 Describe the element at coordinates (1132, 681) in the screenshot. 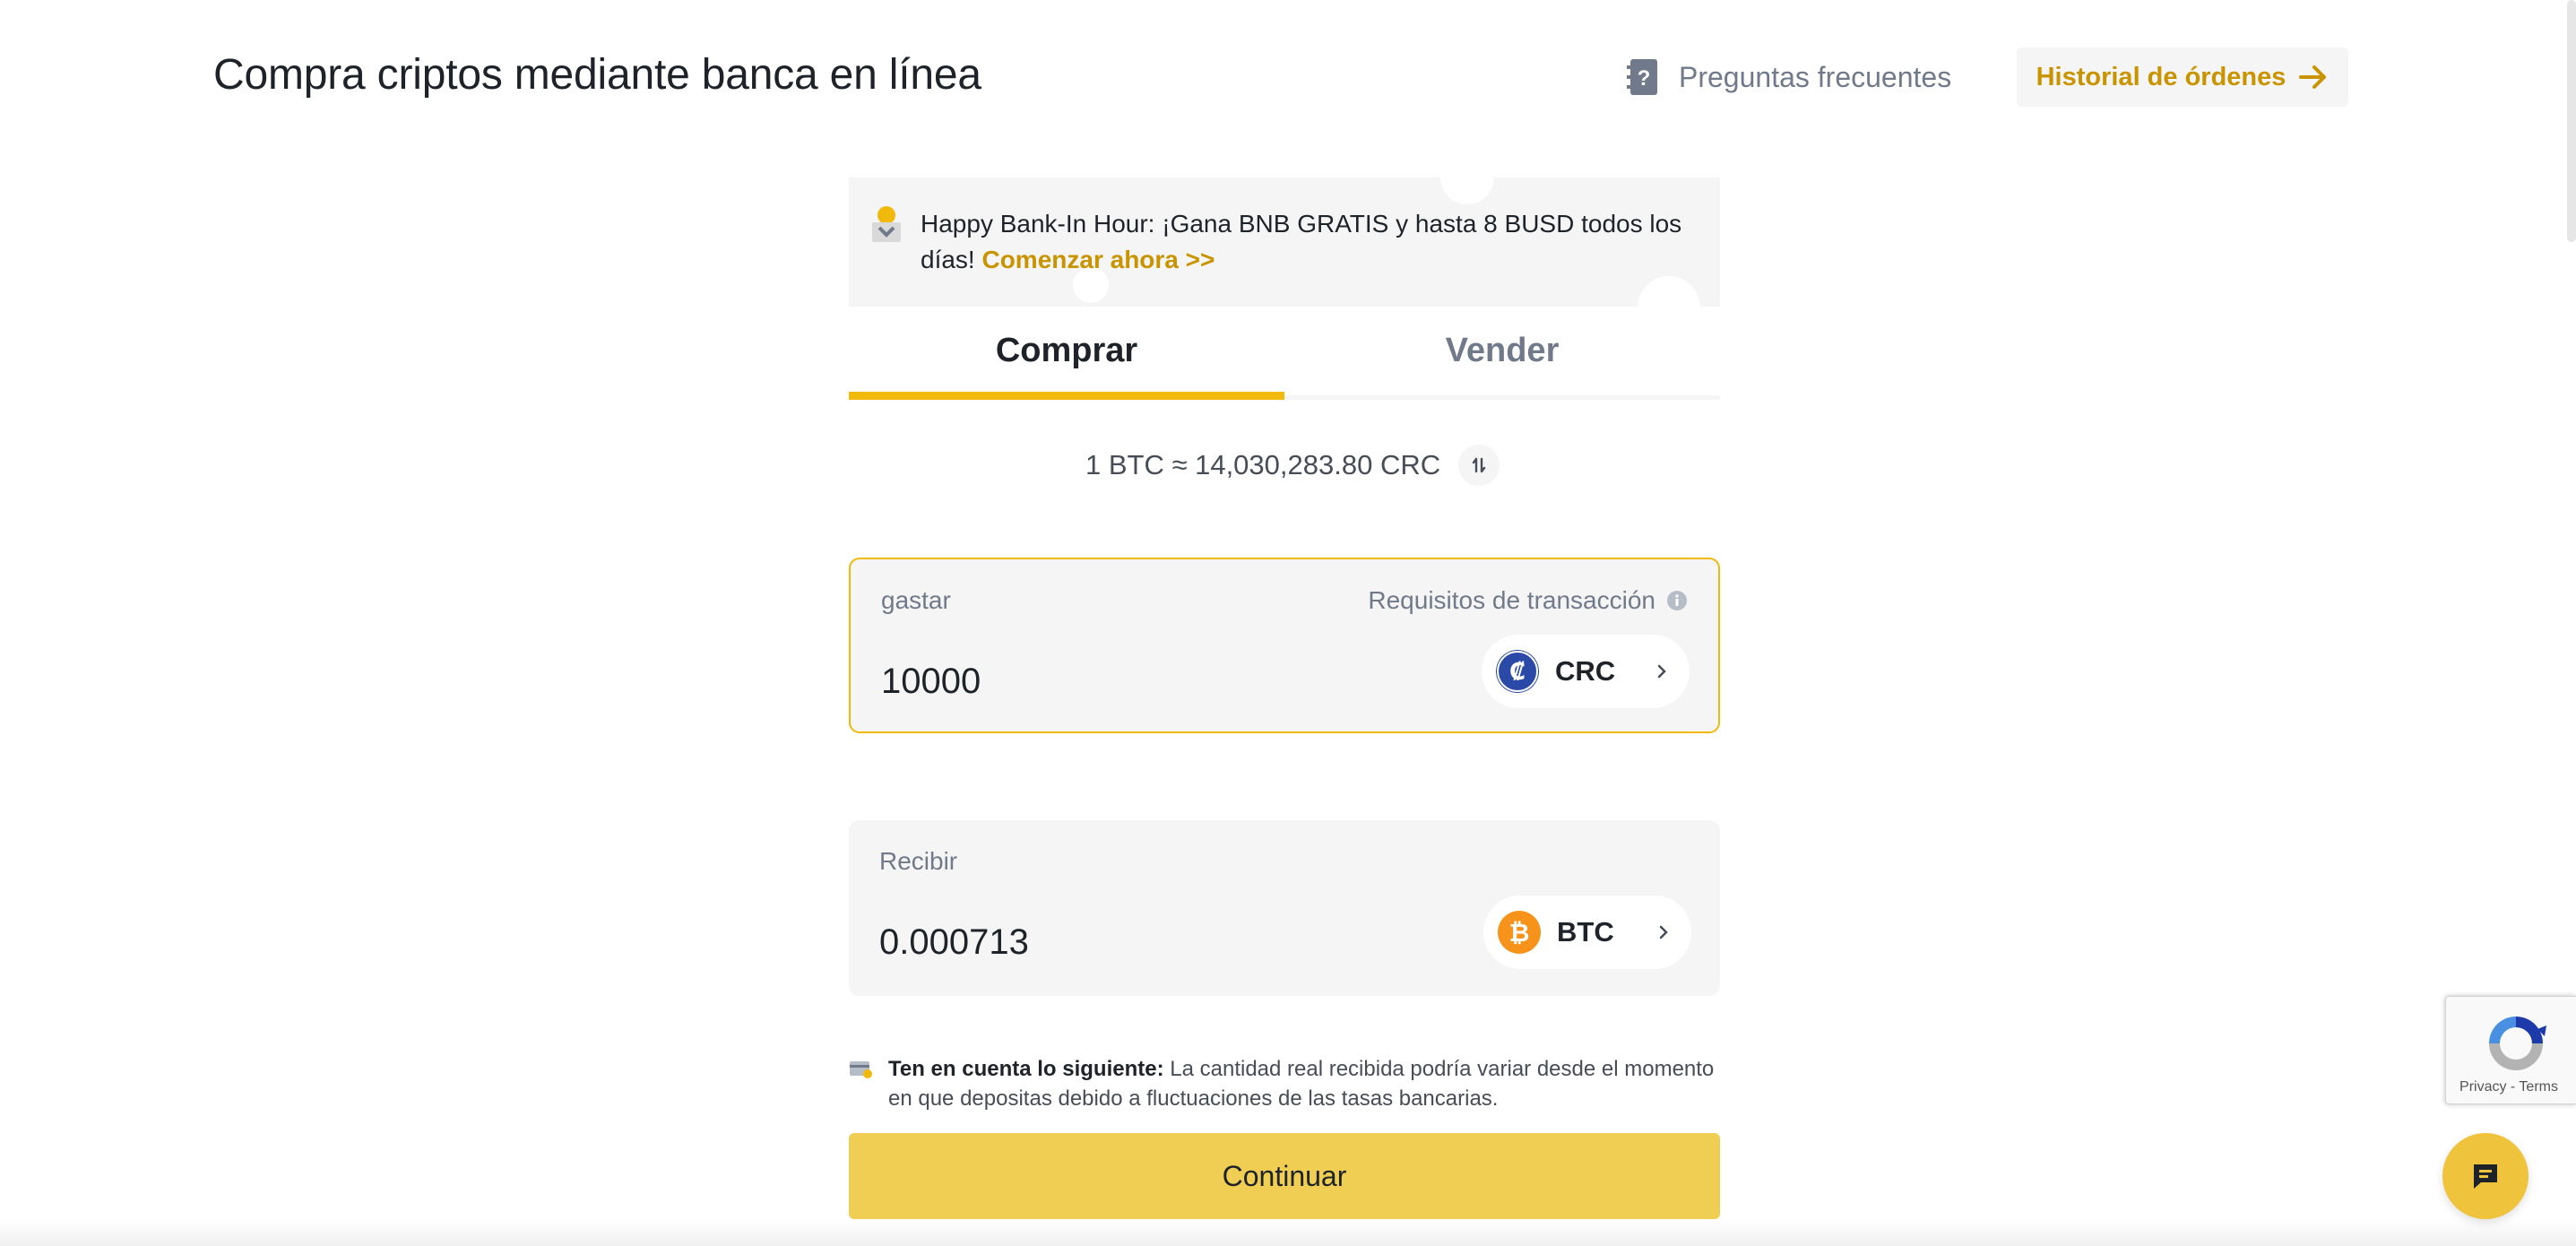

I see `spend-amount-input` at that location.